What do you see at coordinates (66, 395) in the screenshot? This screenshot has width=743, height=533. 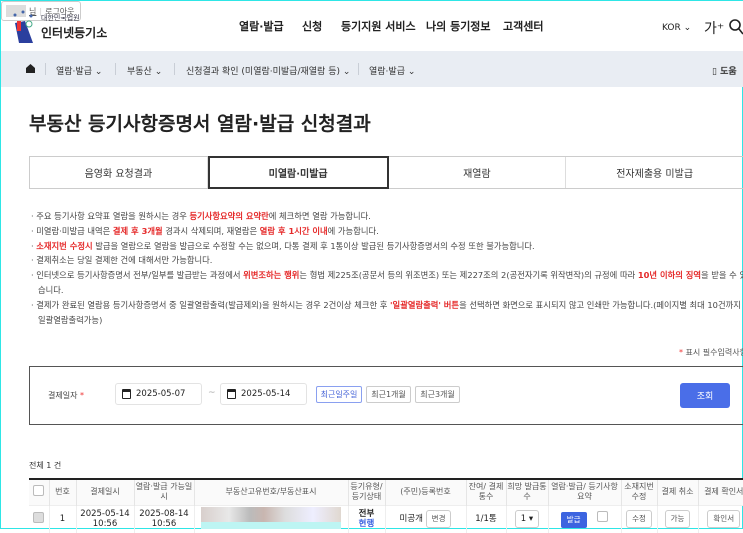 I see `payment-date-label: 결제일자 *` at bounding box center [66, 395].